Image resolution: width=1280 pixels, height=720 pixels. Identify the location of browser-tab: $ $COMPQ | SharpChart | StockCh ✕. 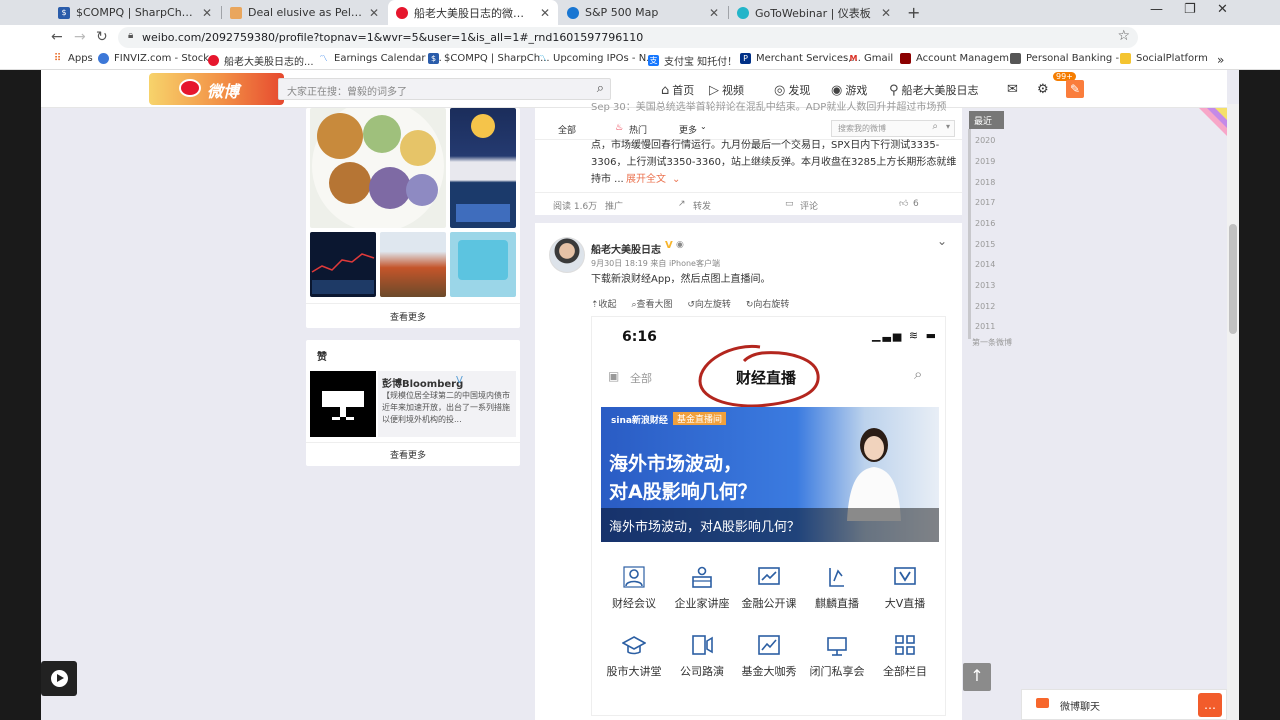
(135, 12).